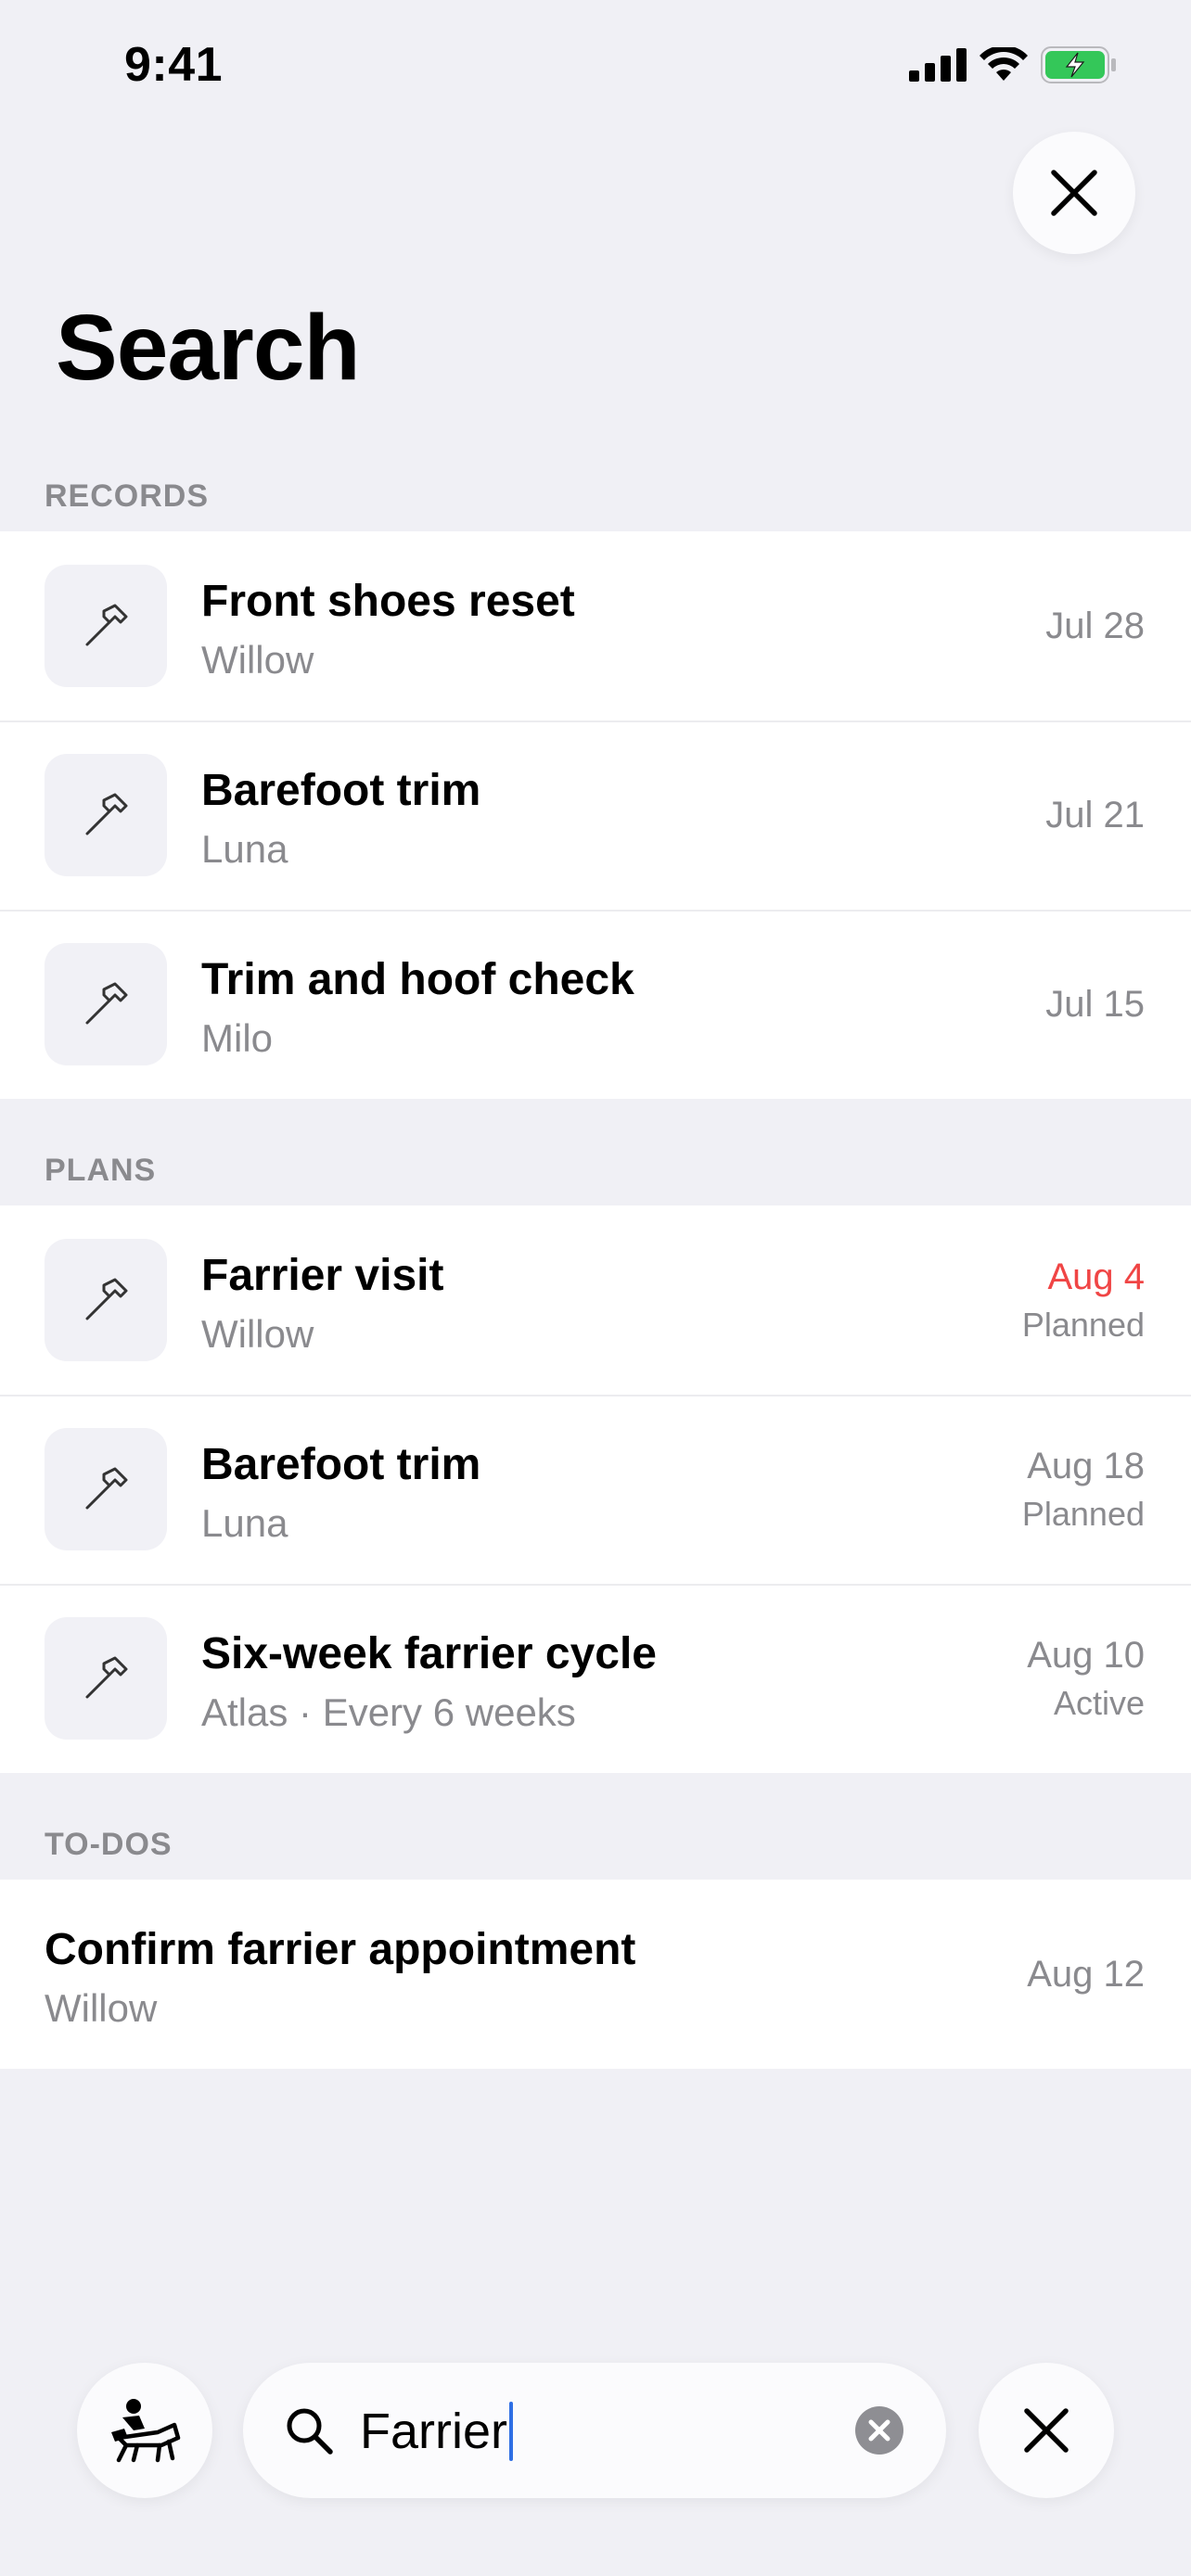 The width and height of the screenshot is (1191, 2576). I want to click on search-input-value: Farrier, so click(433, 2432).